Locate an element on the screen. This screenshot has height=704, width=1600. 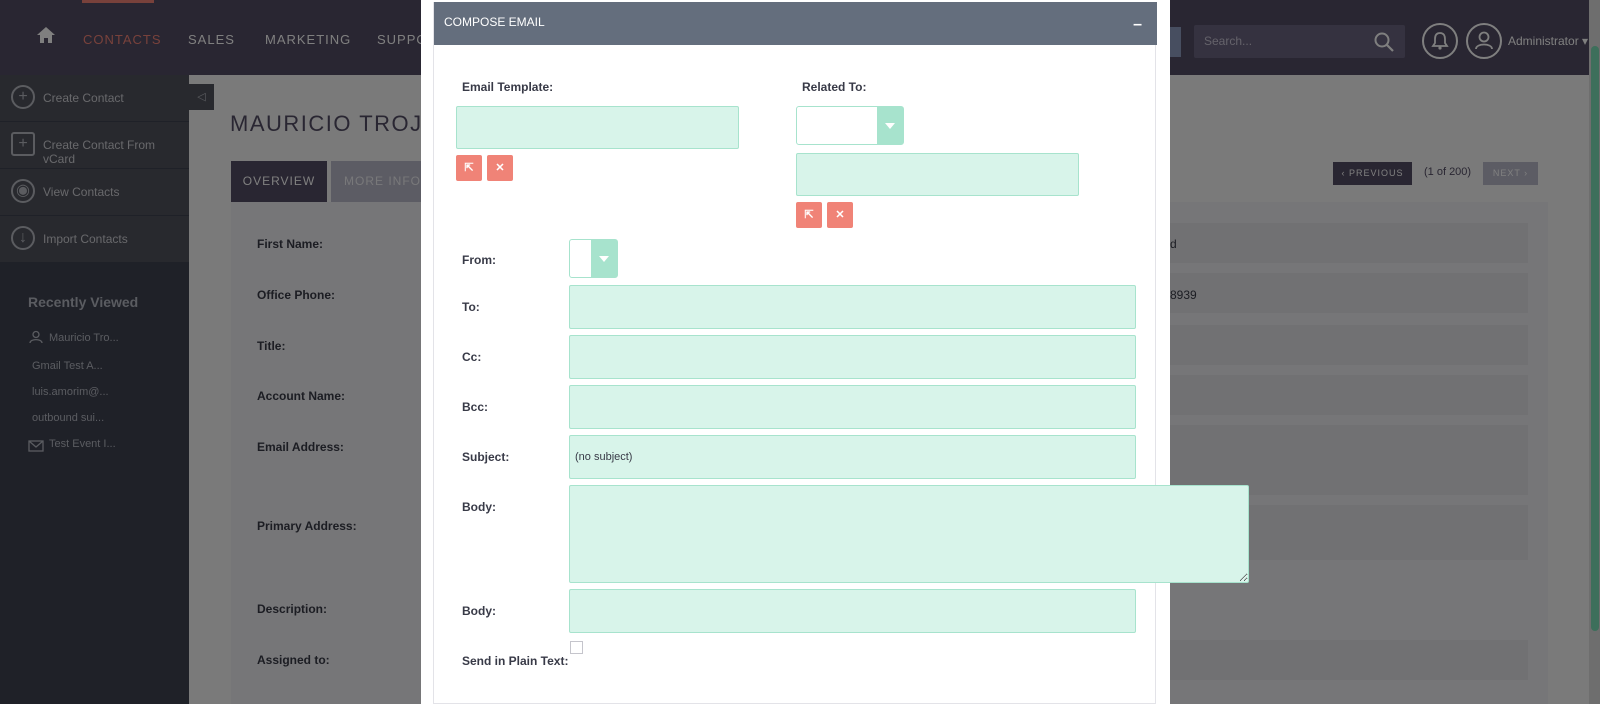
email-template-label: Email Template: is located at coordinates (508, 87).